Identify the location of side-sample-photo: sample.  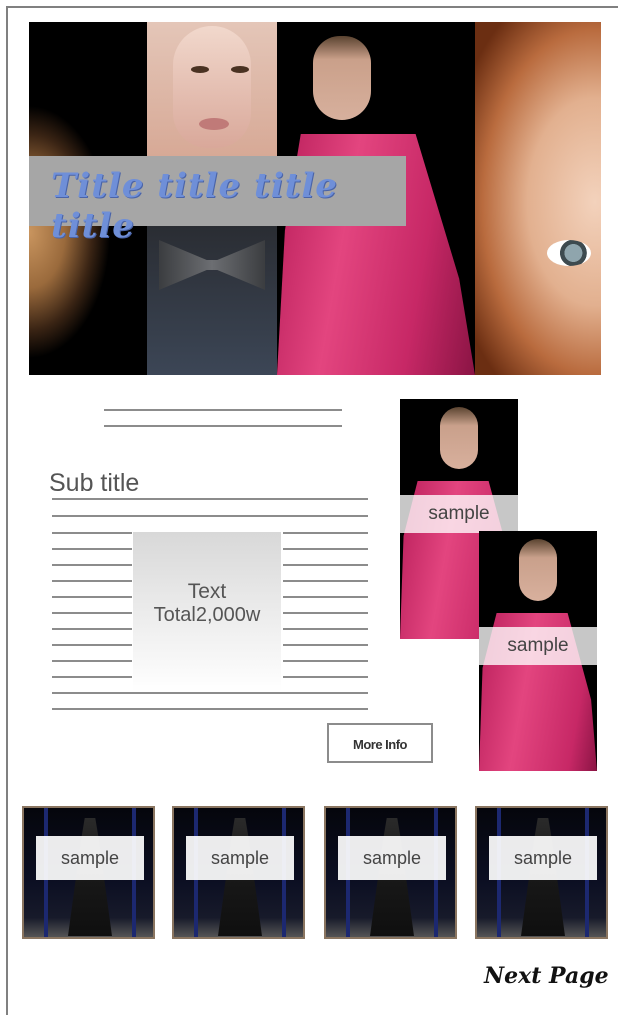
(538, 651).